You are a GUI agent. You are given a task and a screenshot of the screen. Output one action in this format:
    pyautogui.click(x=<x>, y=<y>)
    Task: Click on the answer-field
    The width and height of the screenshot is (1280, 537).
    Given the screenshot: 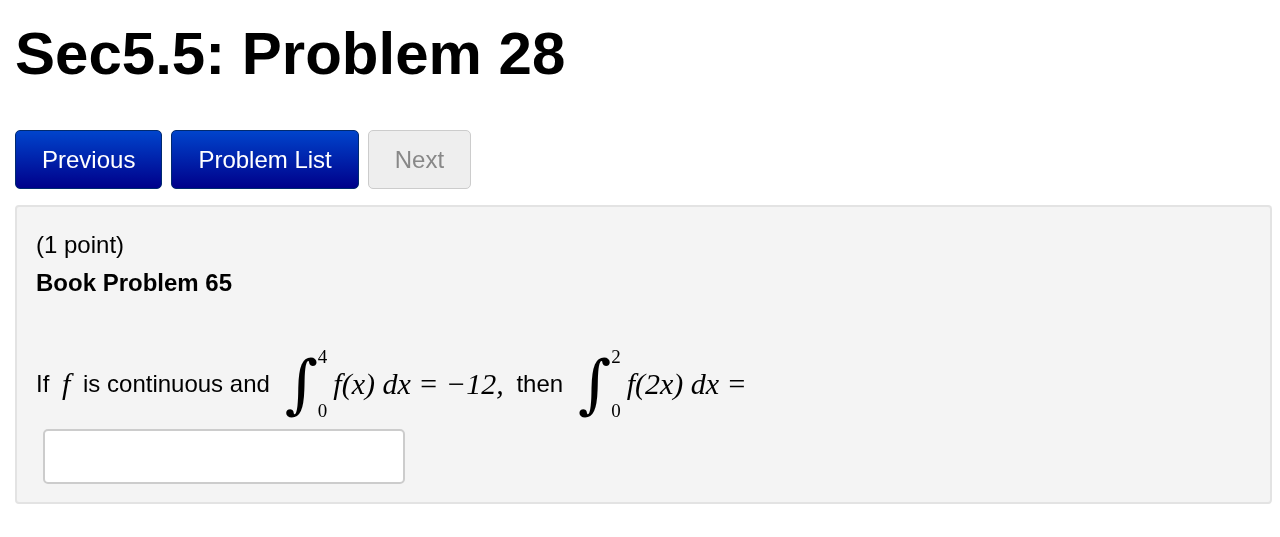 What is the action you would take?
    pyautogui.click(x=224, y=456)
    